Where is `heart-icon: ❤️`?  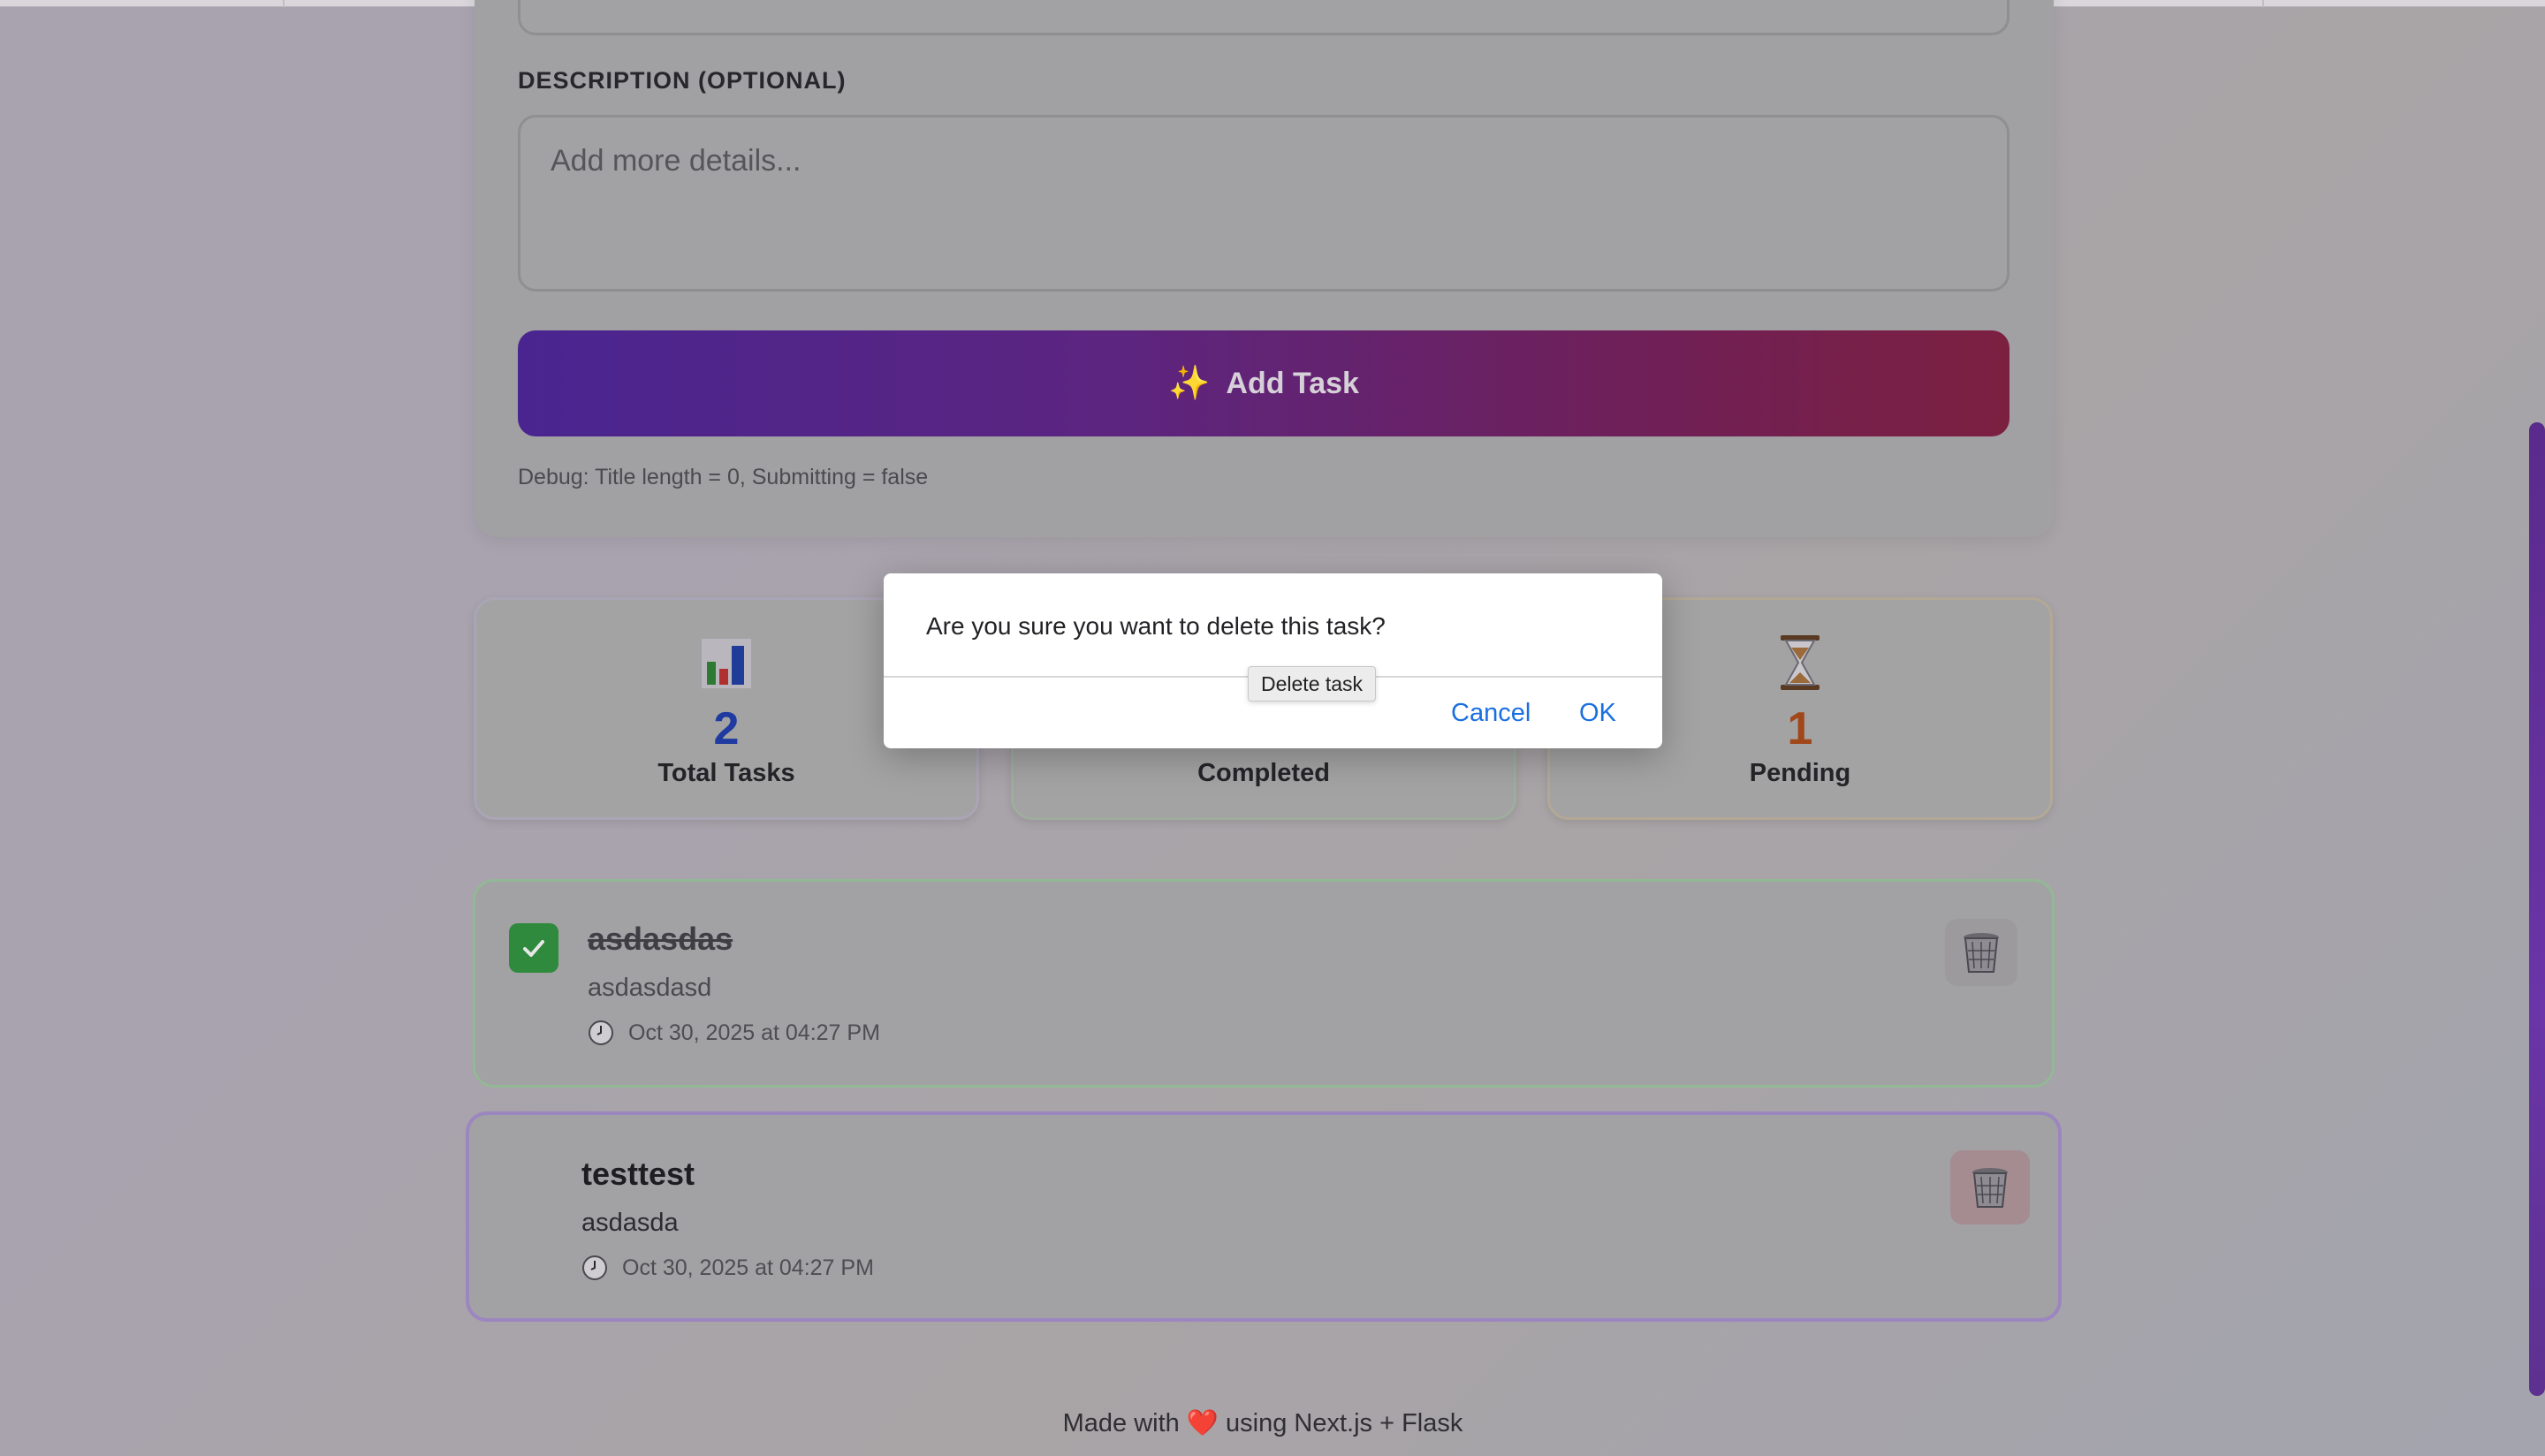 heart-icon: ❤️ is located at coordinates (1202, 1423).